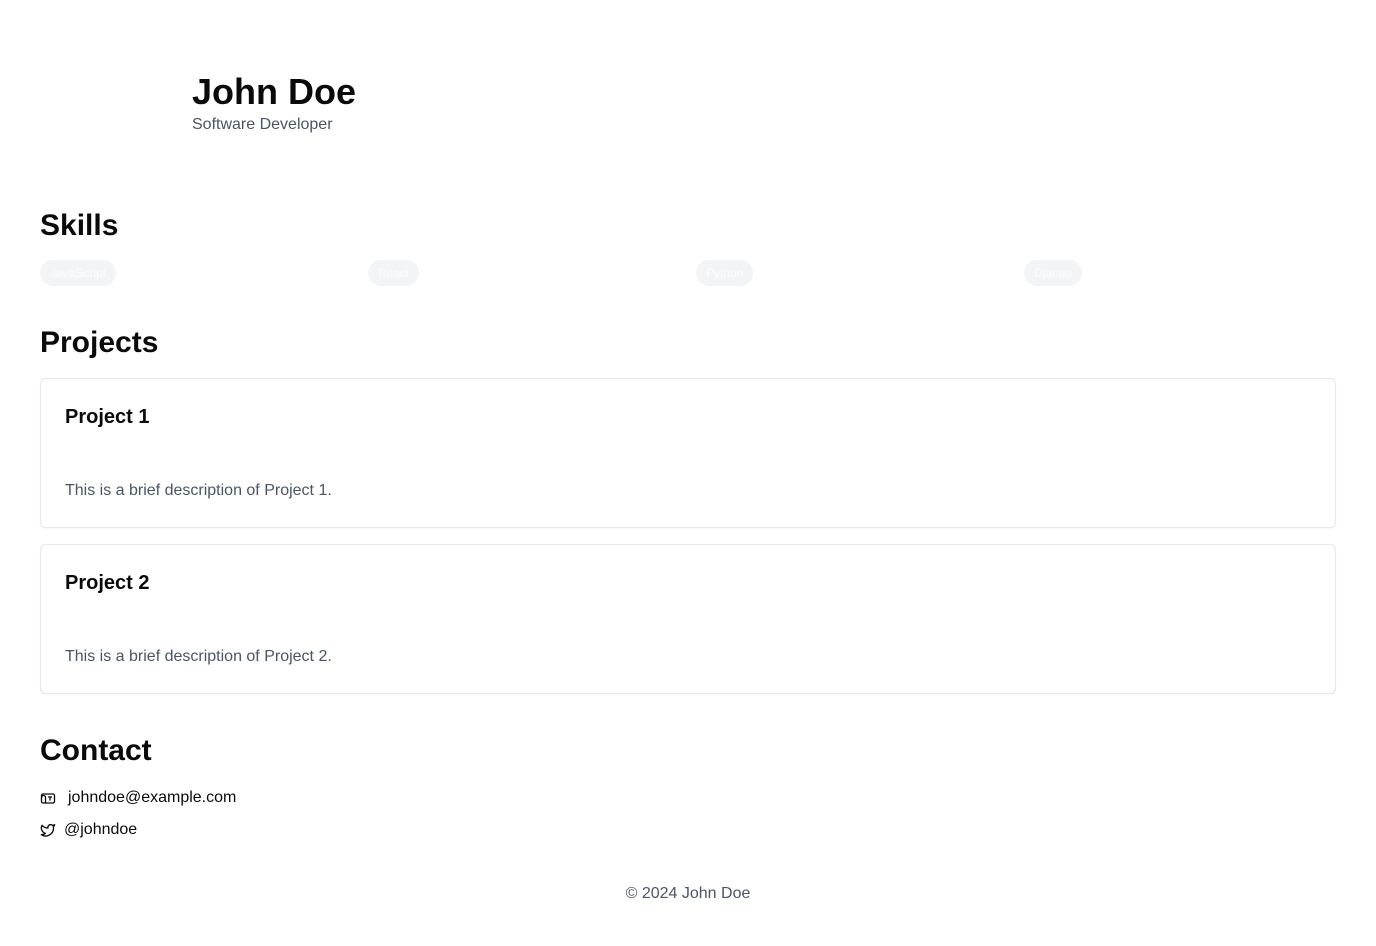 Image resolution: width=1376 pixels, height=946 pixels. Describe the element at coordinates (79, 225) in the screenshot. I see `skills-heading: Skills` at that location.